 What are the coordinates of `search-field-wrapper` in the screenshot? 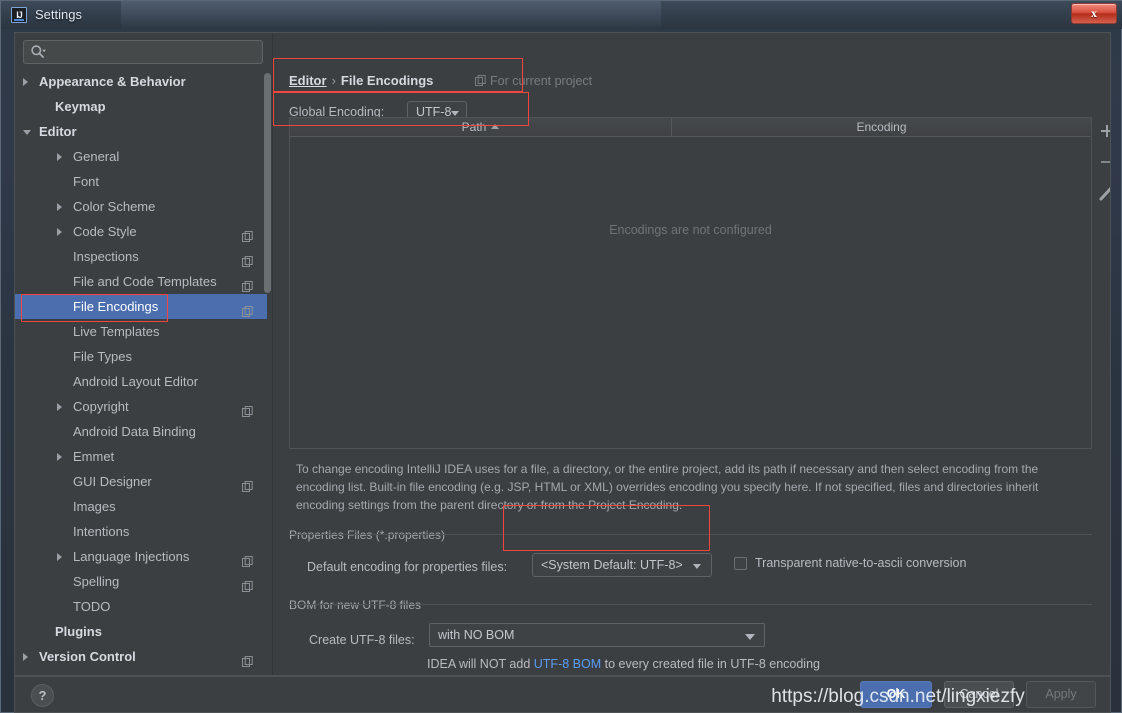 It's located at (143, 52).